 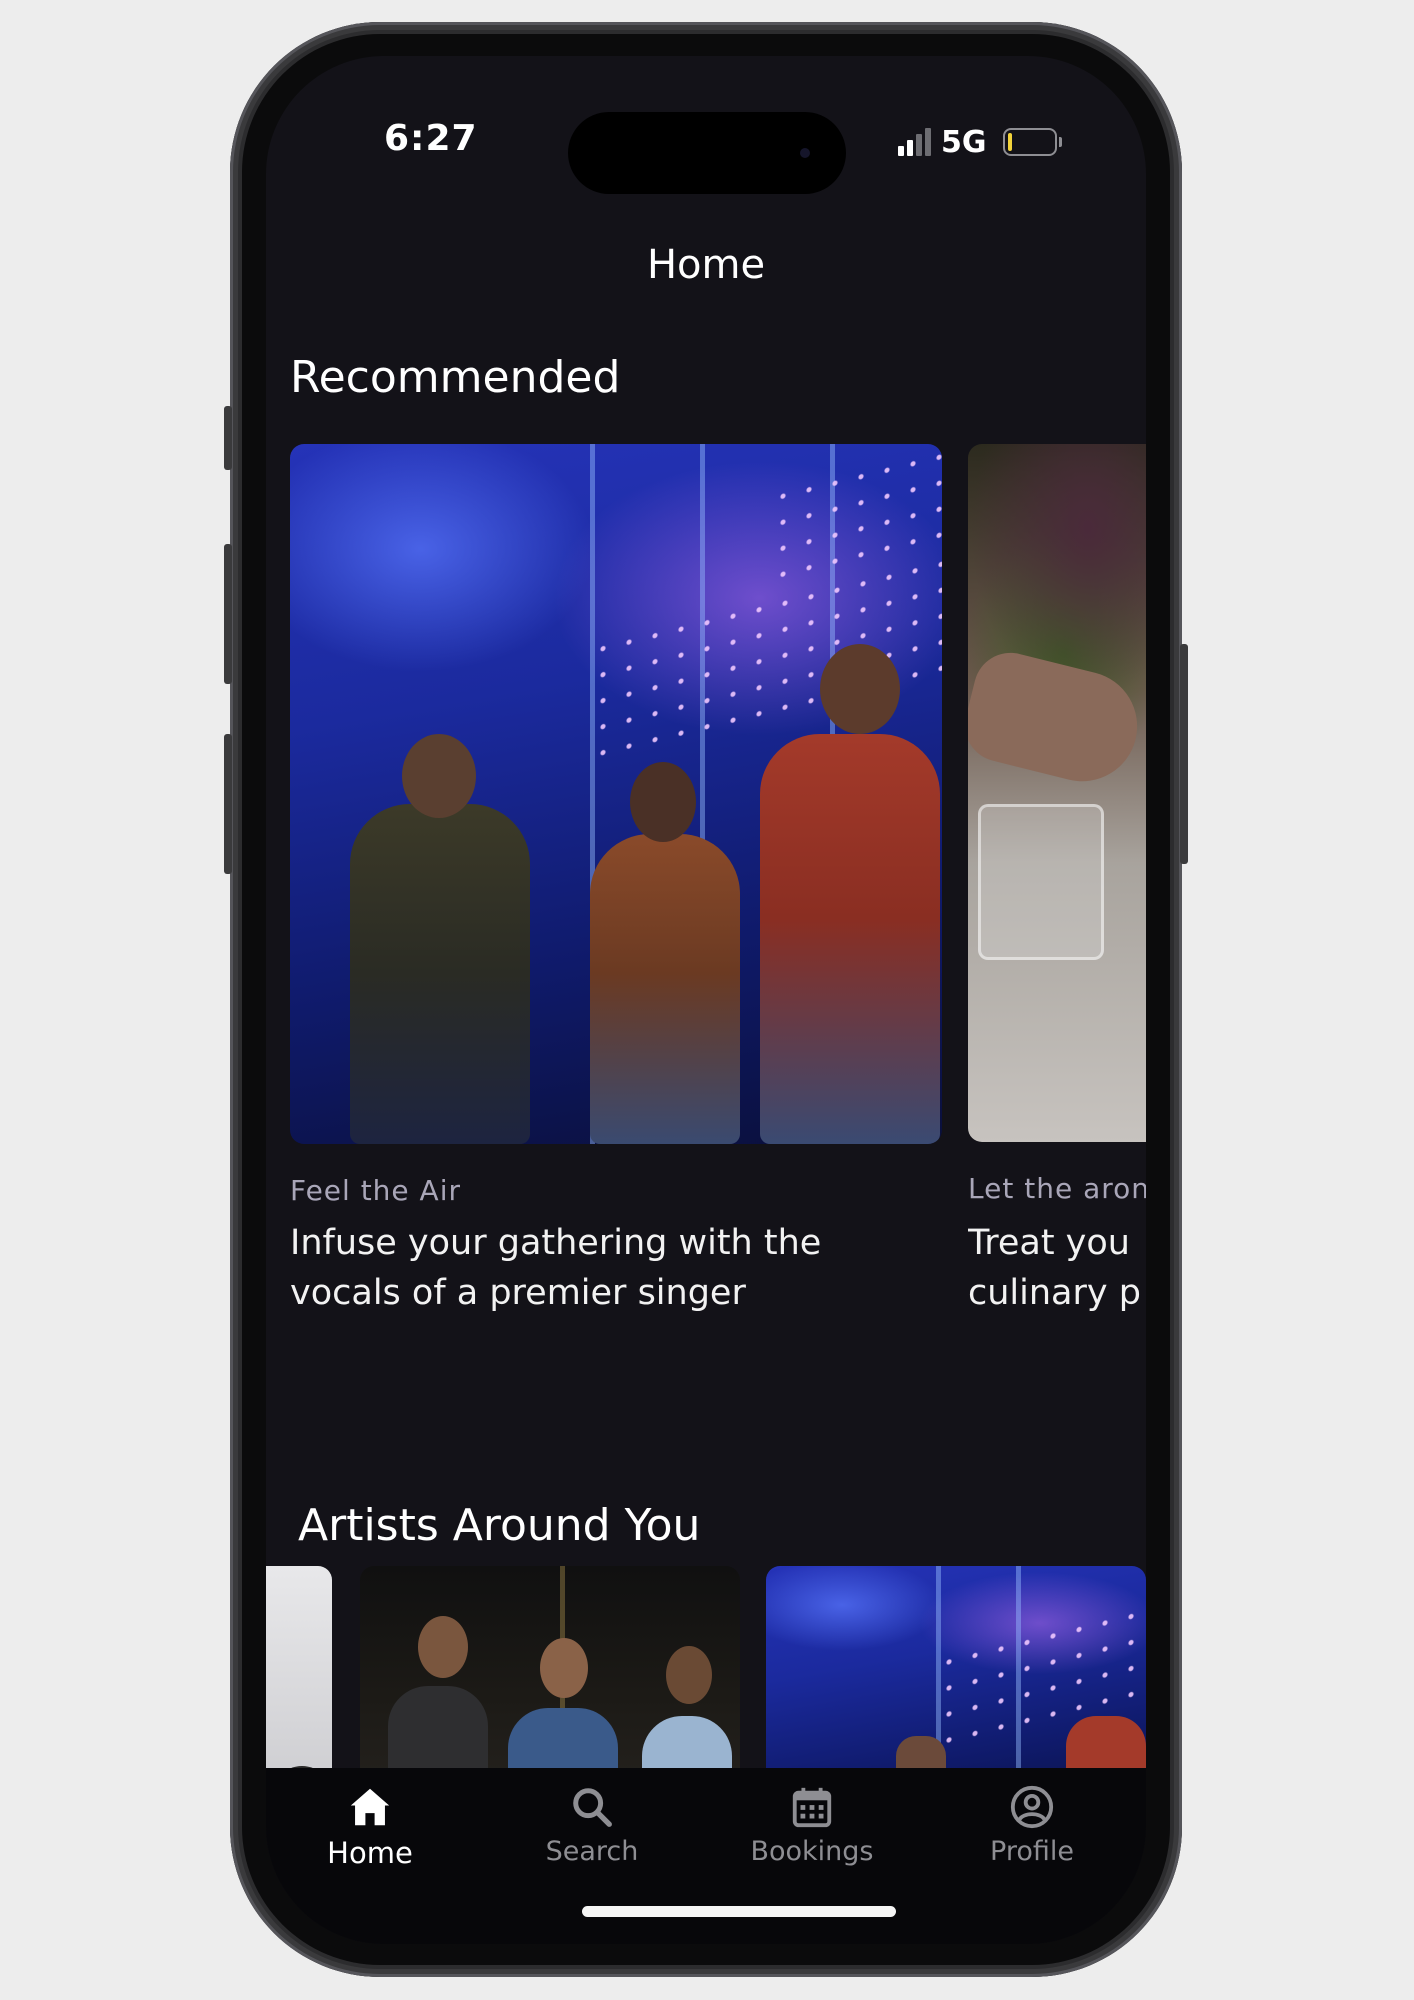 I want to click on volume-up-button, so click(x=228, y=614).